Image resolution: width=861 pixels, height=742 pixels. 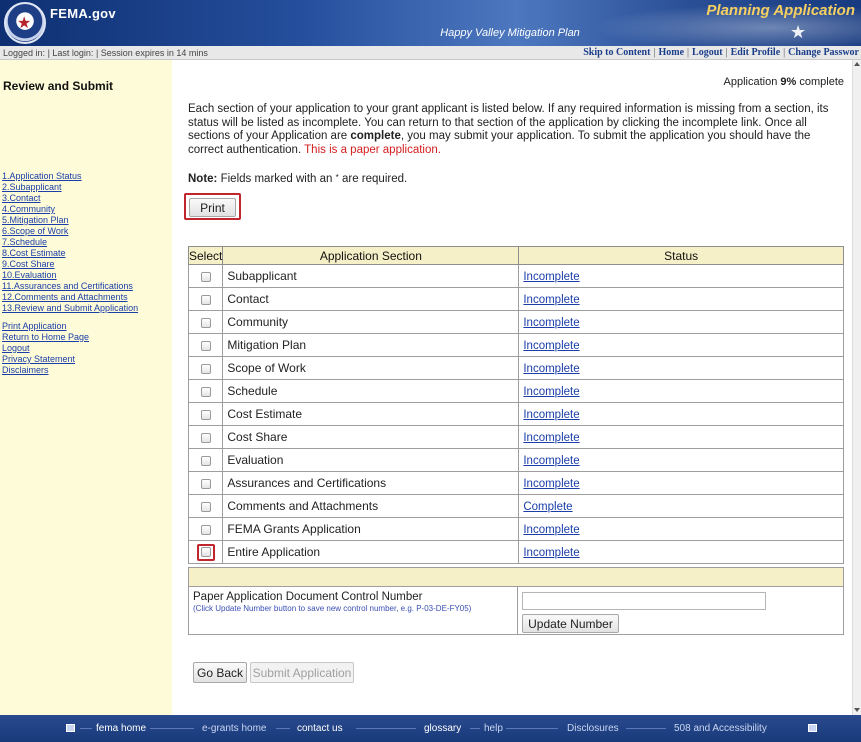 I want to click on section-name: Assurances and Certifications, so click(x=371, y=483).